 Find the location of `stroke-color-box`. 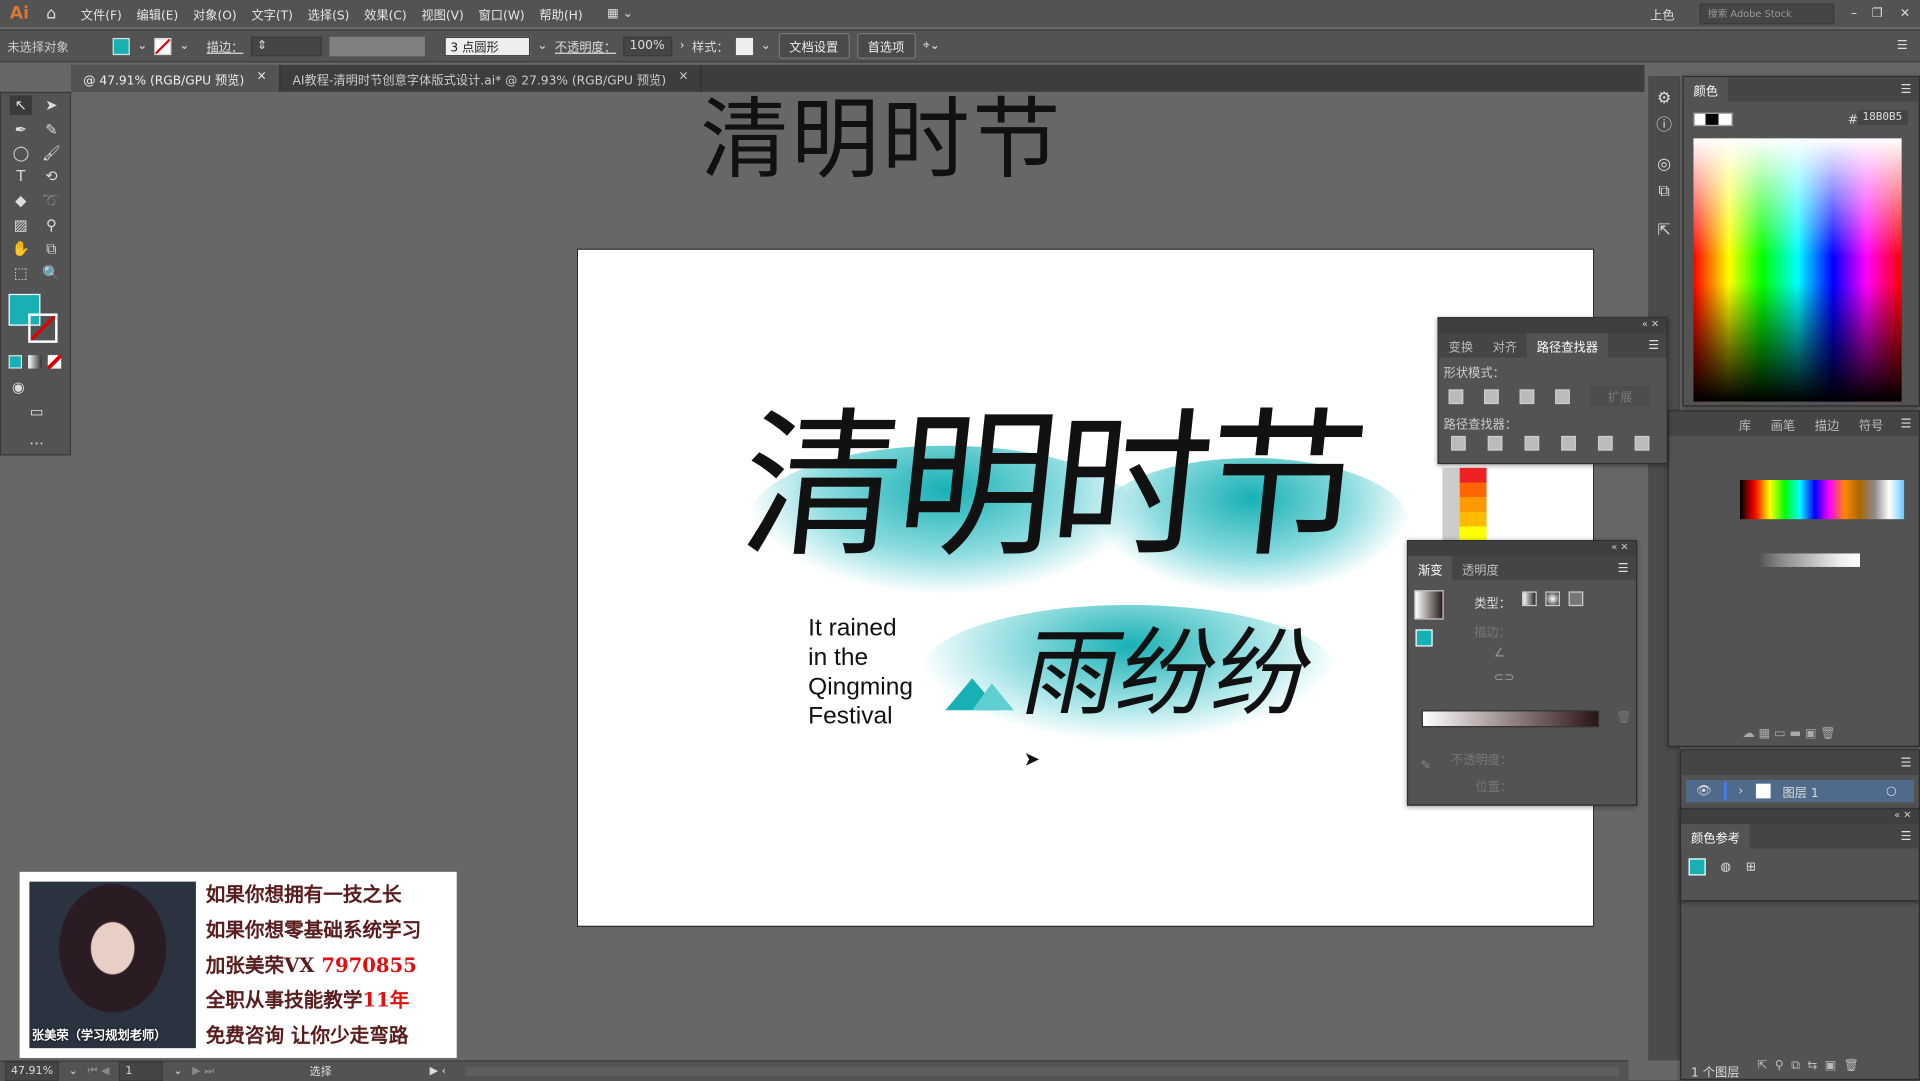

stroke-color-box is located at coordinates (42, 327).